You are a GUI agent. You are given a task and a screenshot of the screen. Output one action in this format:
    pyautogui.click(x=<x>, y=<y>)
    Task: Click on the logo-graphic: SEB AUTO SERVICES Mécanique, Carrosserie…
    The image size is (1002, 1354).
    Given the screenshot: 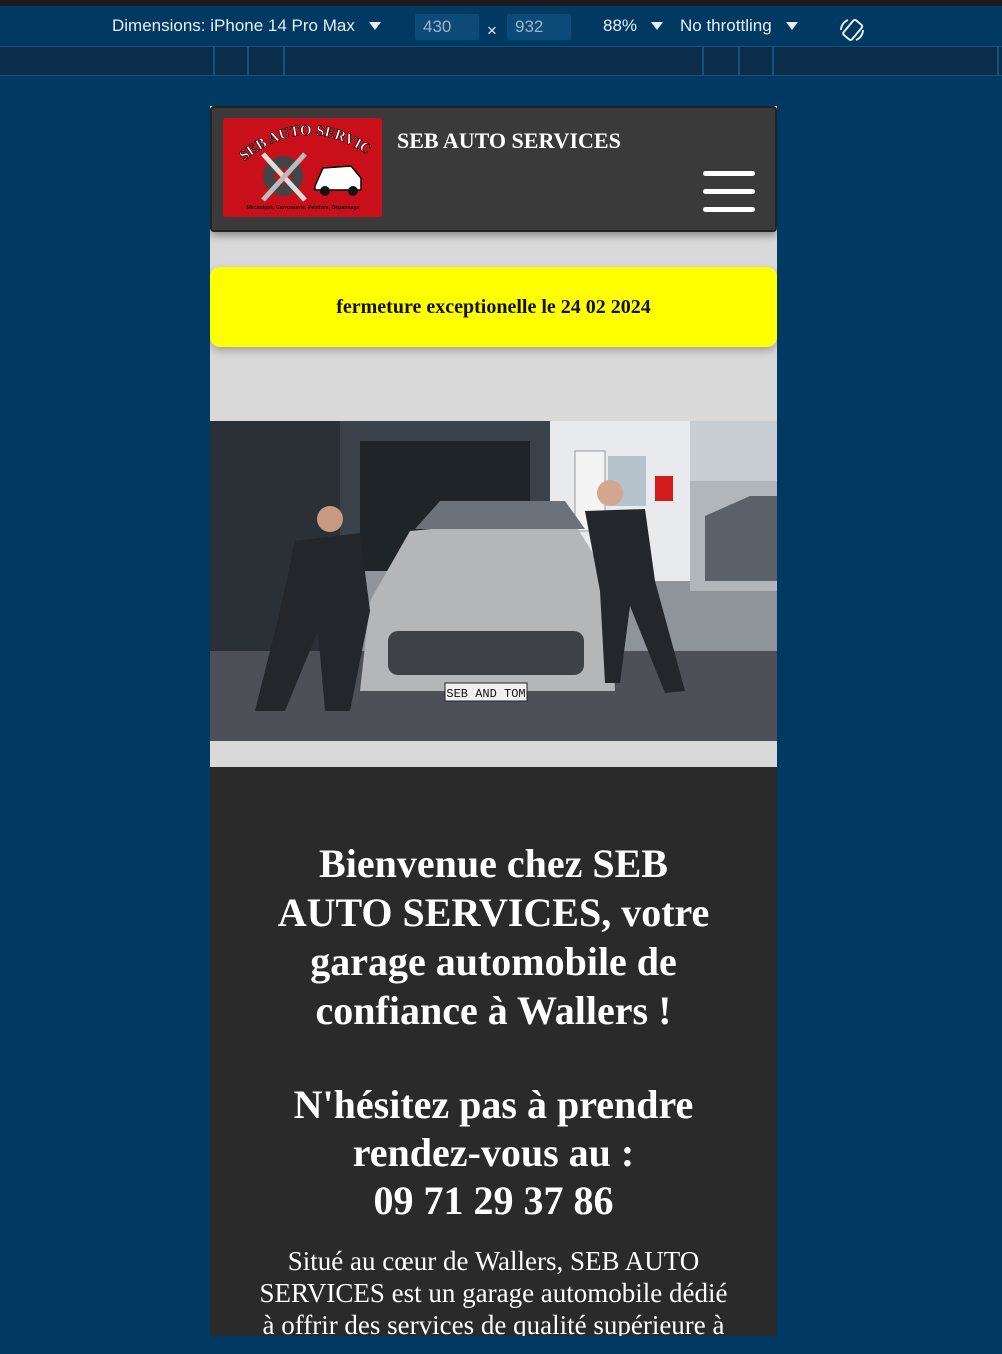 What is the action you would take?
    pyautogui.click(x=298, y=164)
    